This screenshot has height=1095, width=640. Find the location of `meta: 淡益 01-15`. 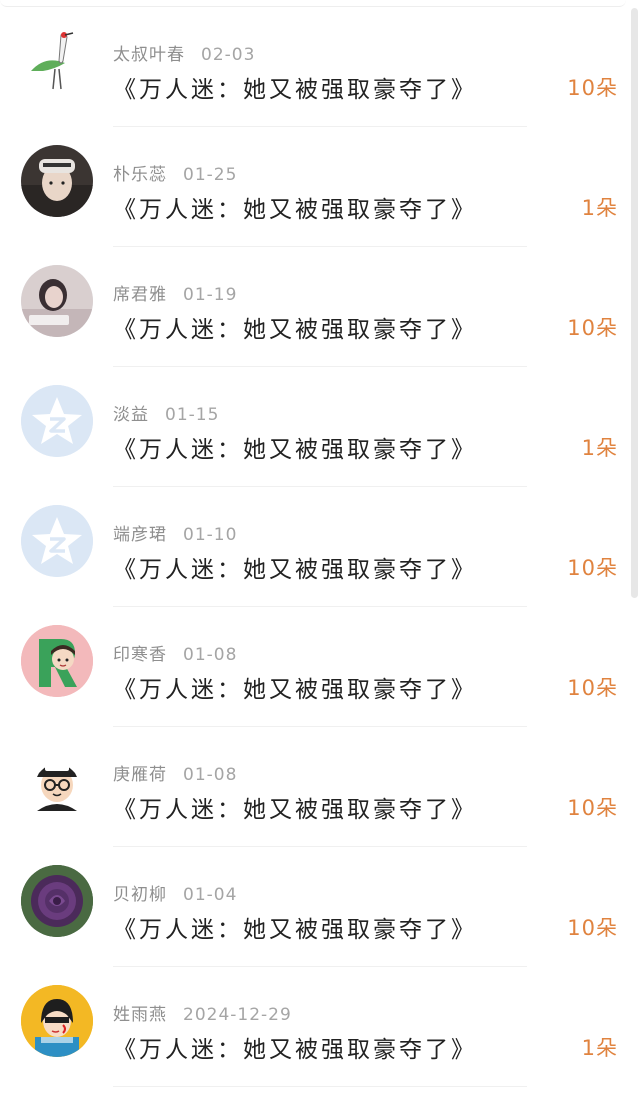

meta: 淡益 01-15 is located at coordinates (166, 412).